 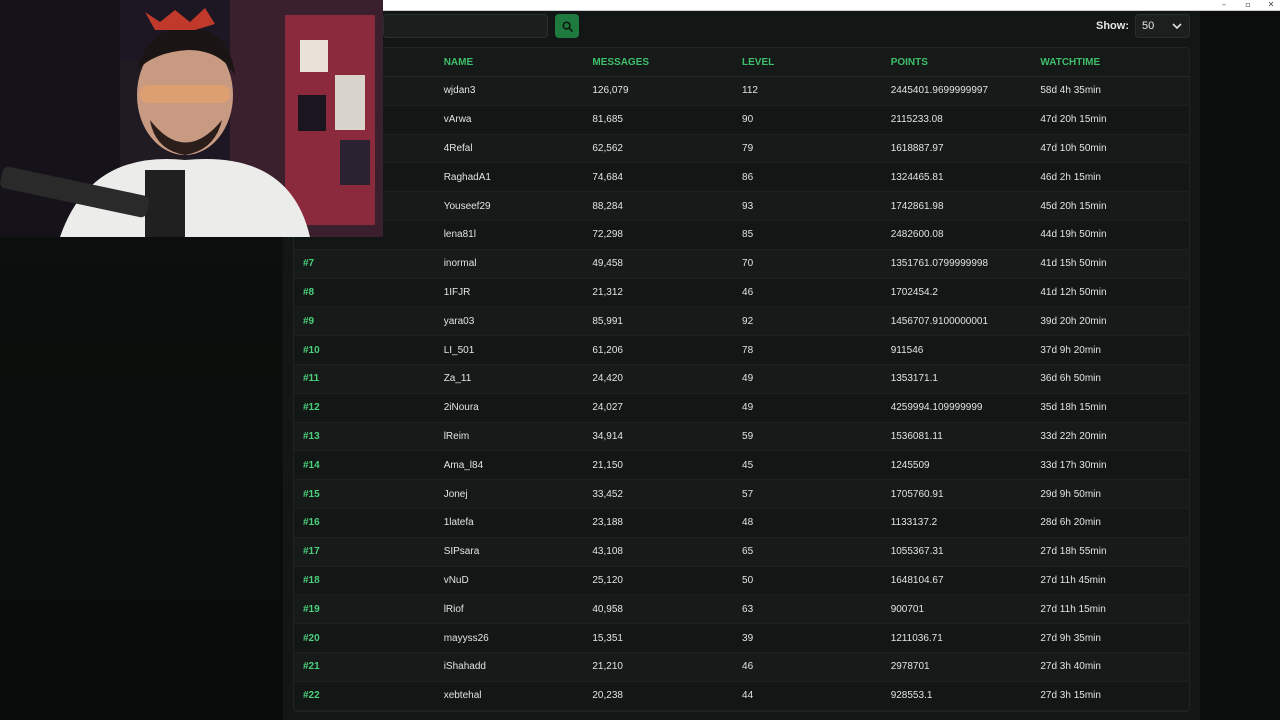 I want to click on name-cell: SIPsara, so click(x=461, y=552).